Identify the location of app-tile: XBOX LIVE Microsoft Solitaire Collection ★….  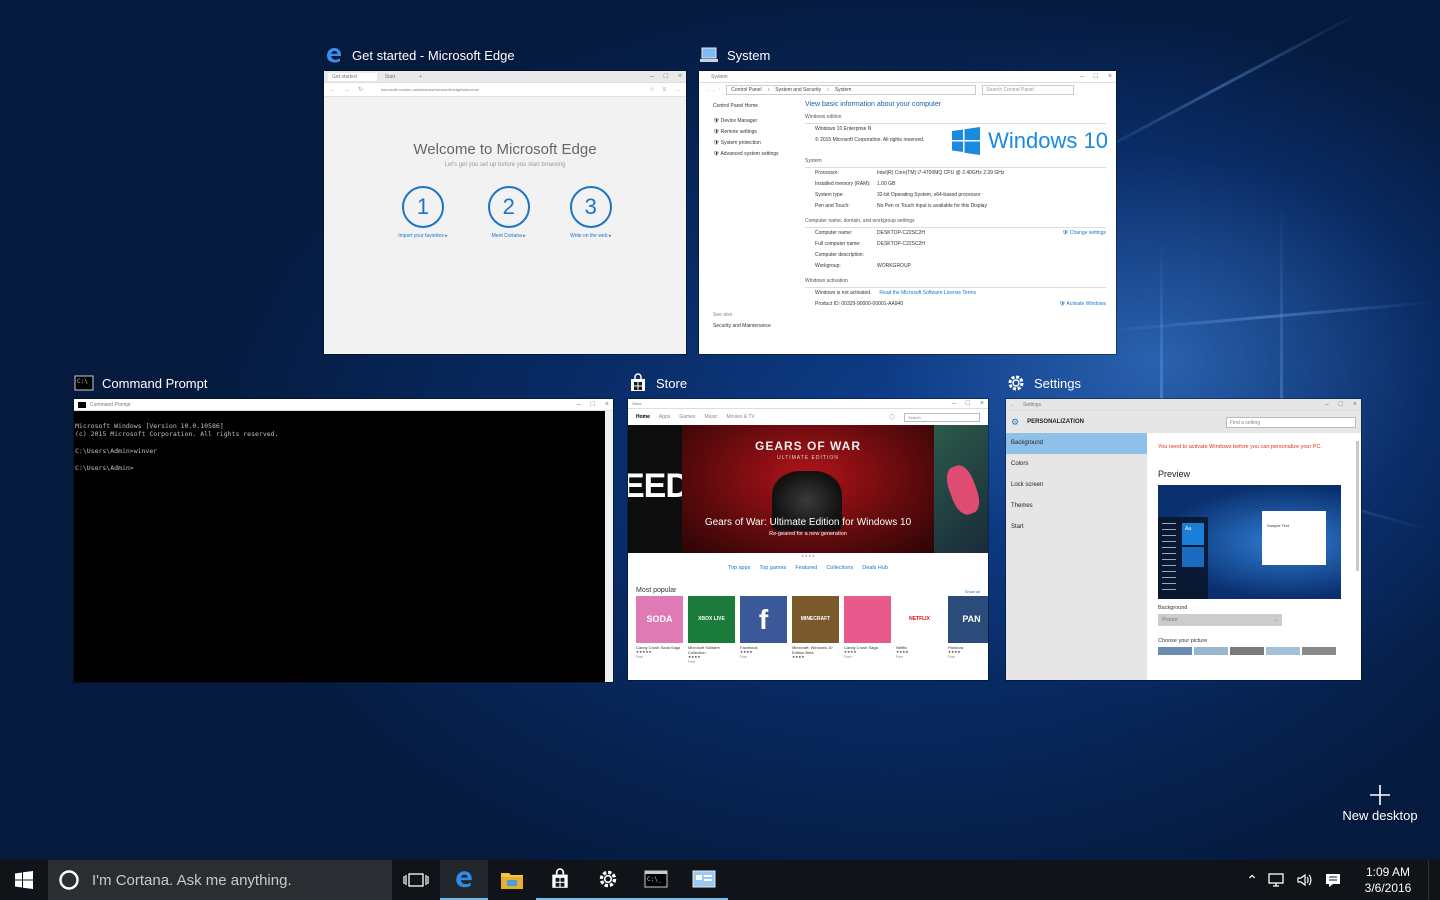
(711, 630).